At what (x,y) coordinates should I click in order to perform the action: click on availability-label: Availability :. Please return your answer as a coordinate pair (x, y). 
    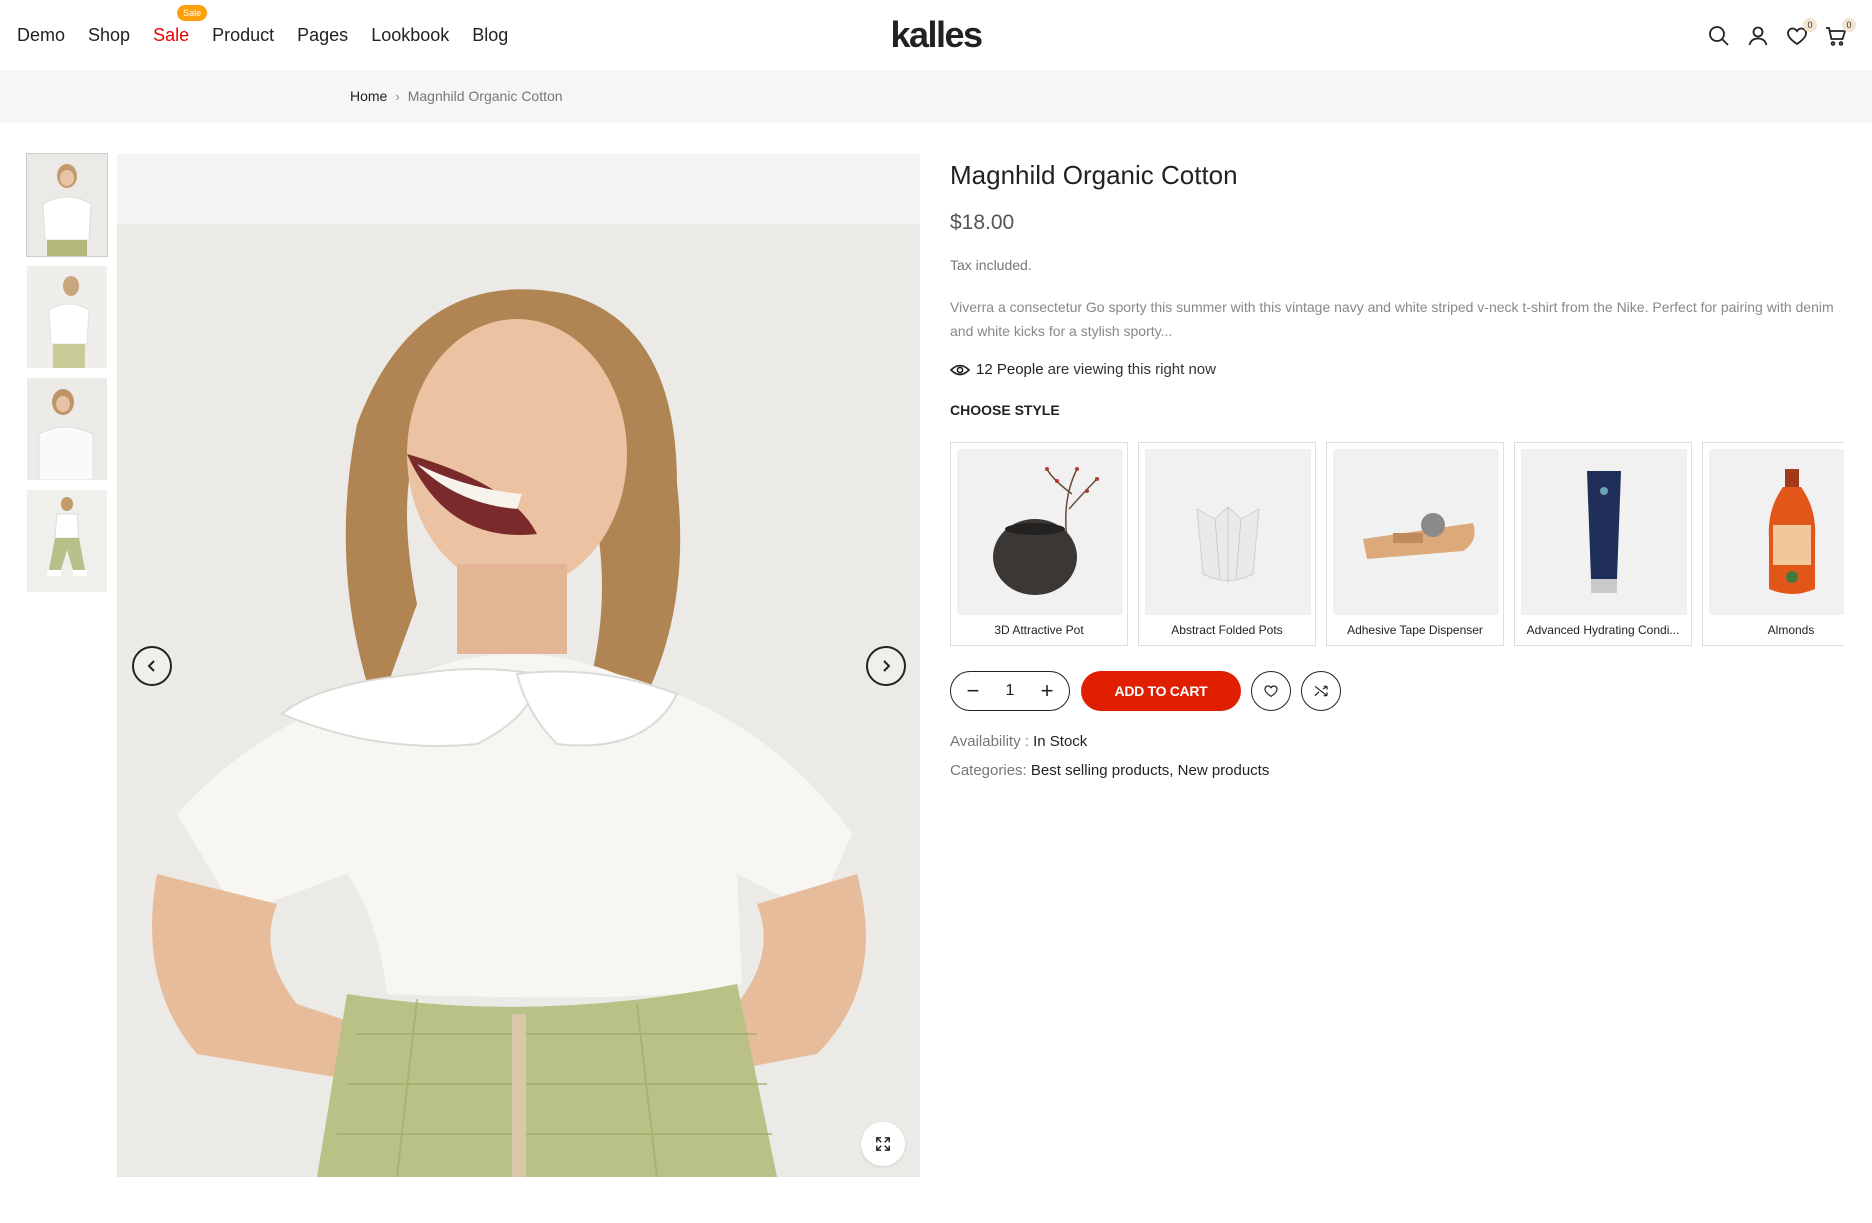
    Looking at the image, I should click on (989, 741).